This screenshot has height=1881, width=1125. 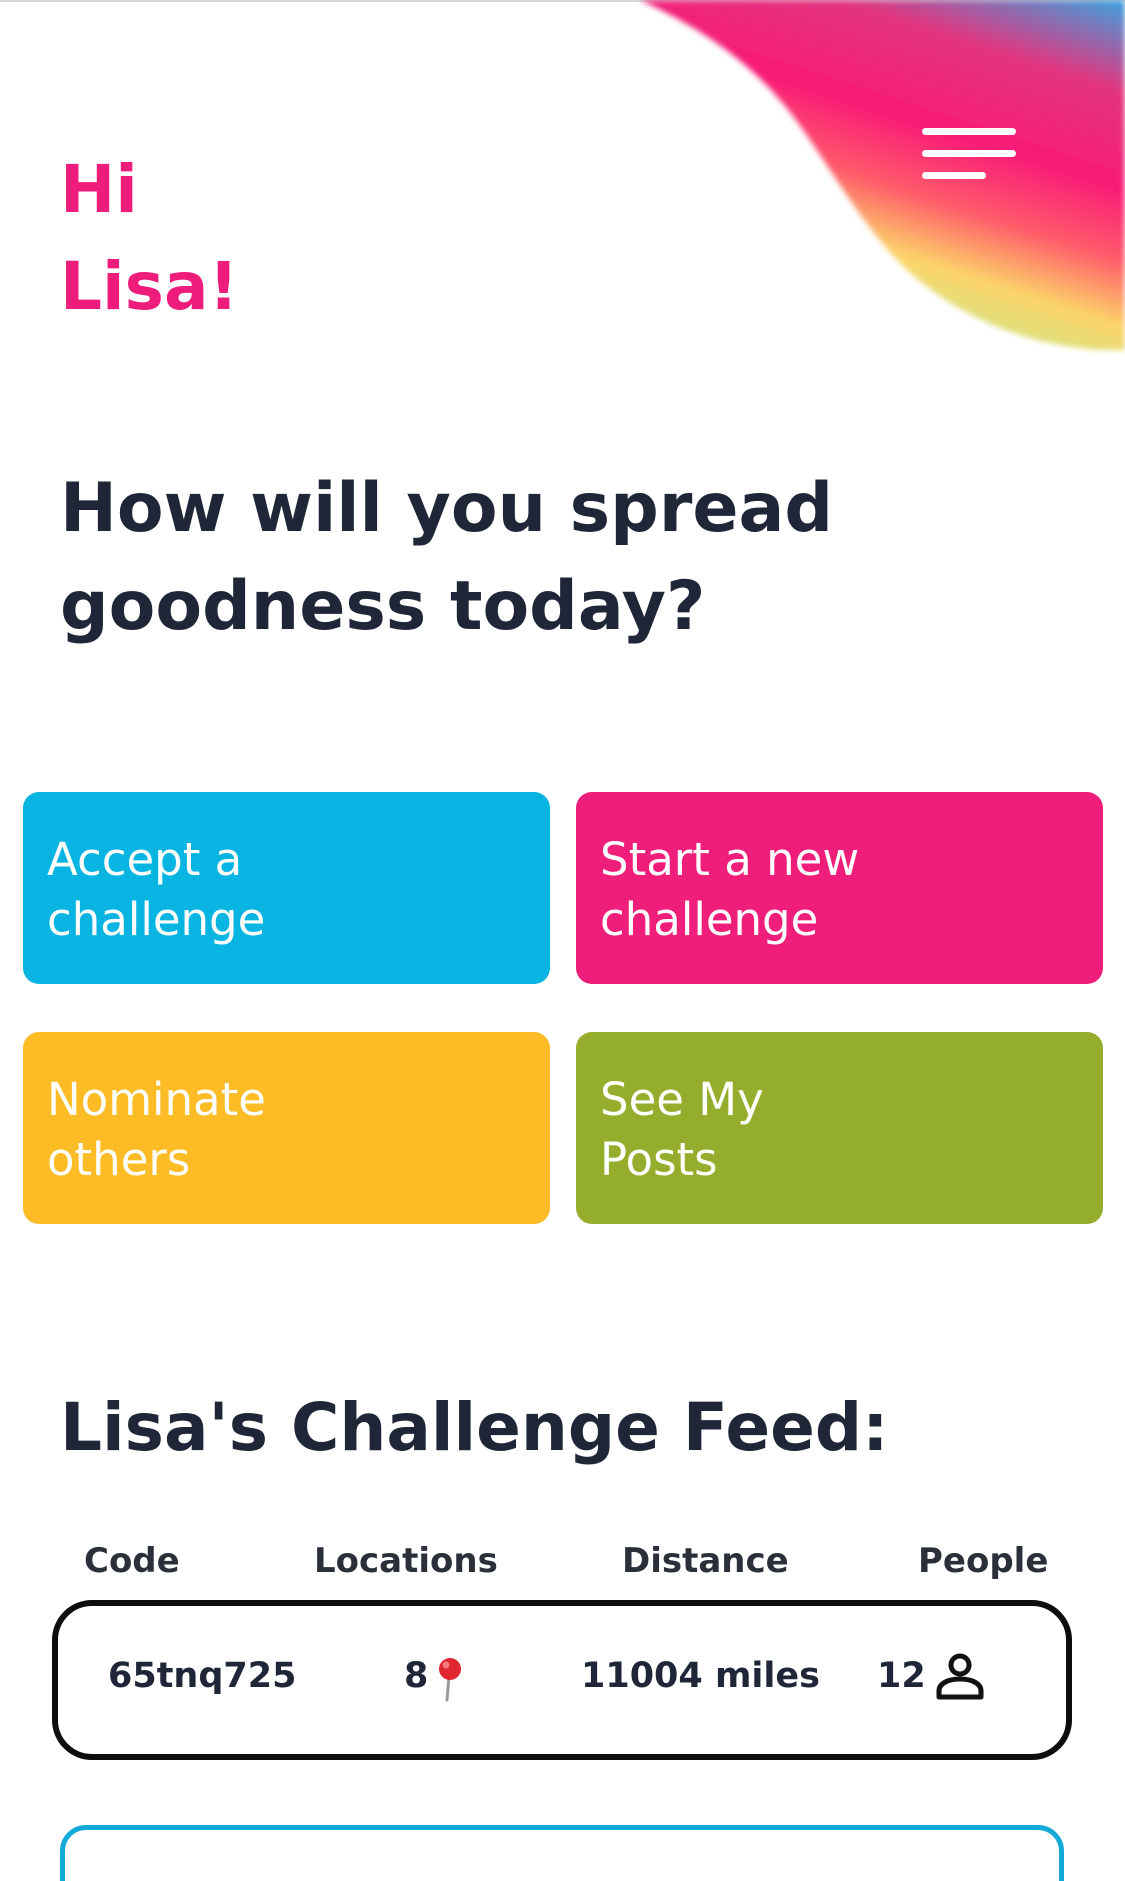 I want to click on column-header-people: People, so click(x=983, y=1561).